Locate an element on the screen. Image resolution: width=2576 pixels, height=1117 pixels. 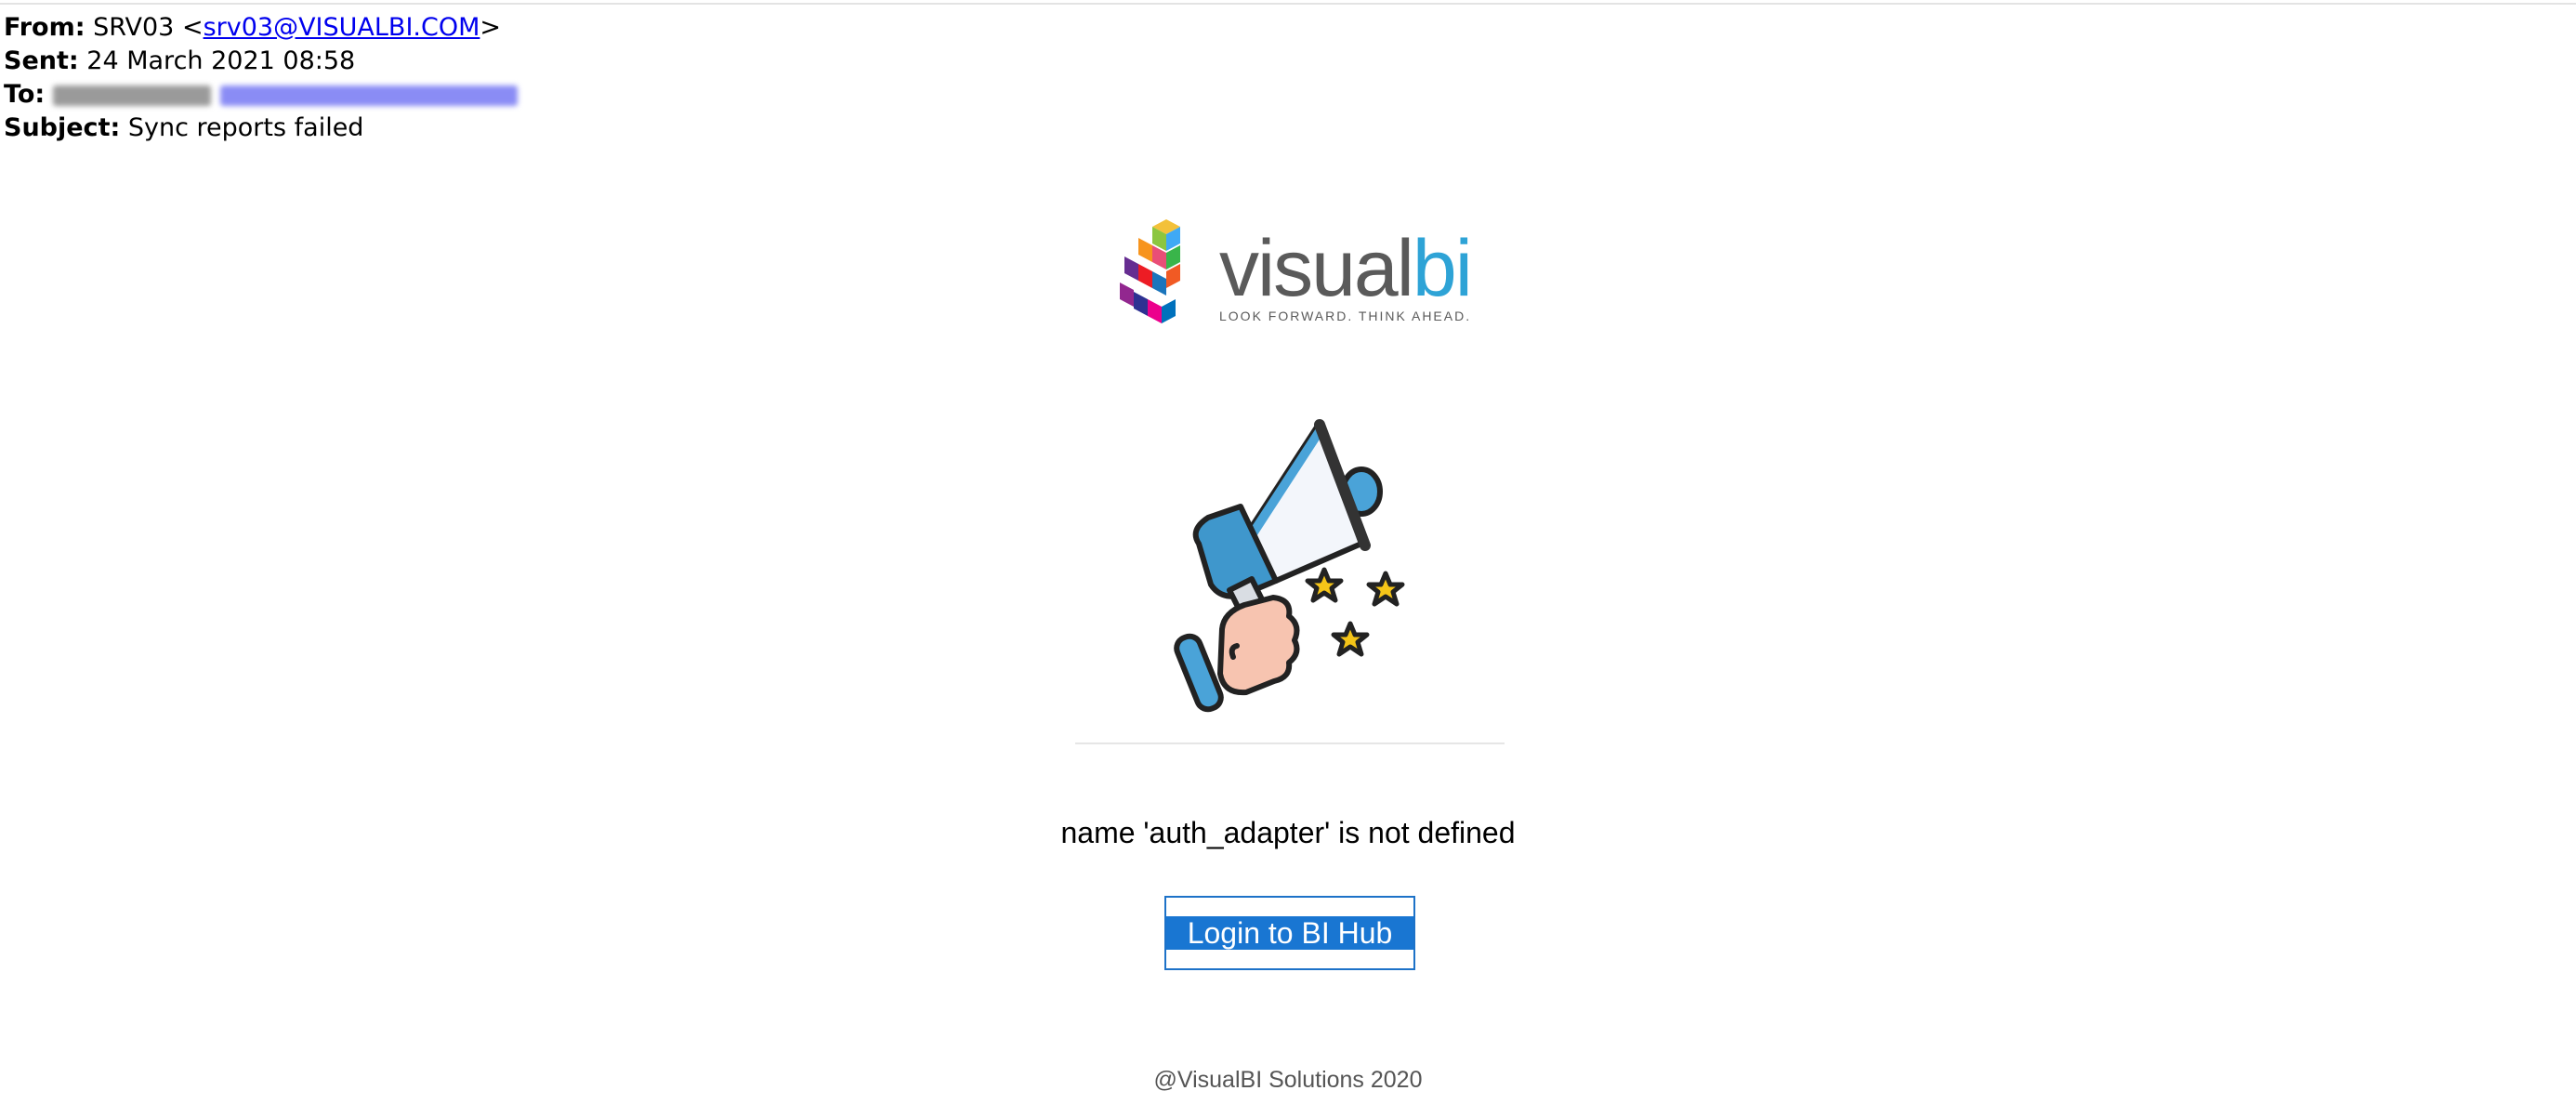
visualbi-logo: visualbi LOOK FORWARD. THINK AHEAD. is located at coordinates (1294, 269).